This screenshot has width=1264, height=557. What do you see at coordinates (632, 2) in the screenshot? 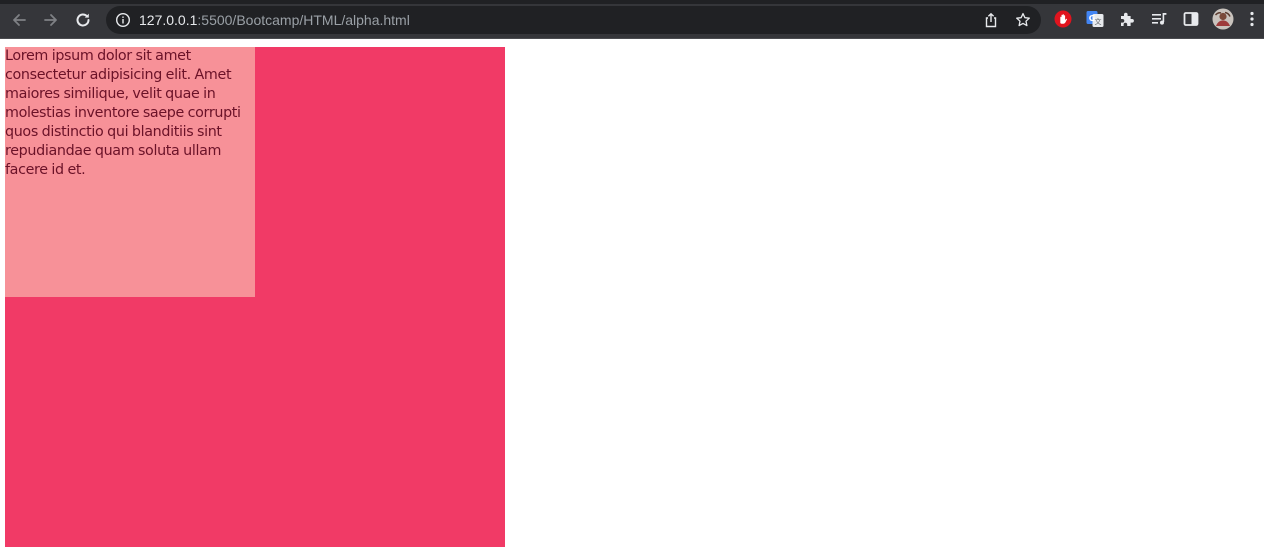
I see `tab-strip` at bounding box center [632, 2].